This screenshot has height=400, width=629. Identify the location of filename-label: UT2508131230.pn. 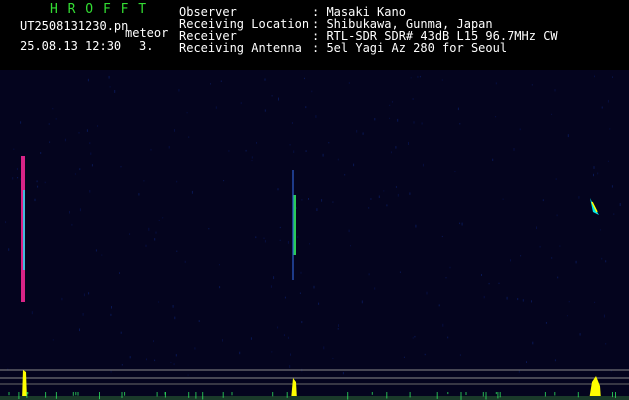
(74, 26).